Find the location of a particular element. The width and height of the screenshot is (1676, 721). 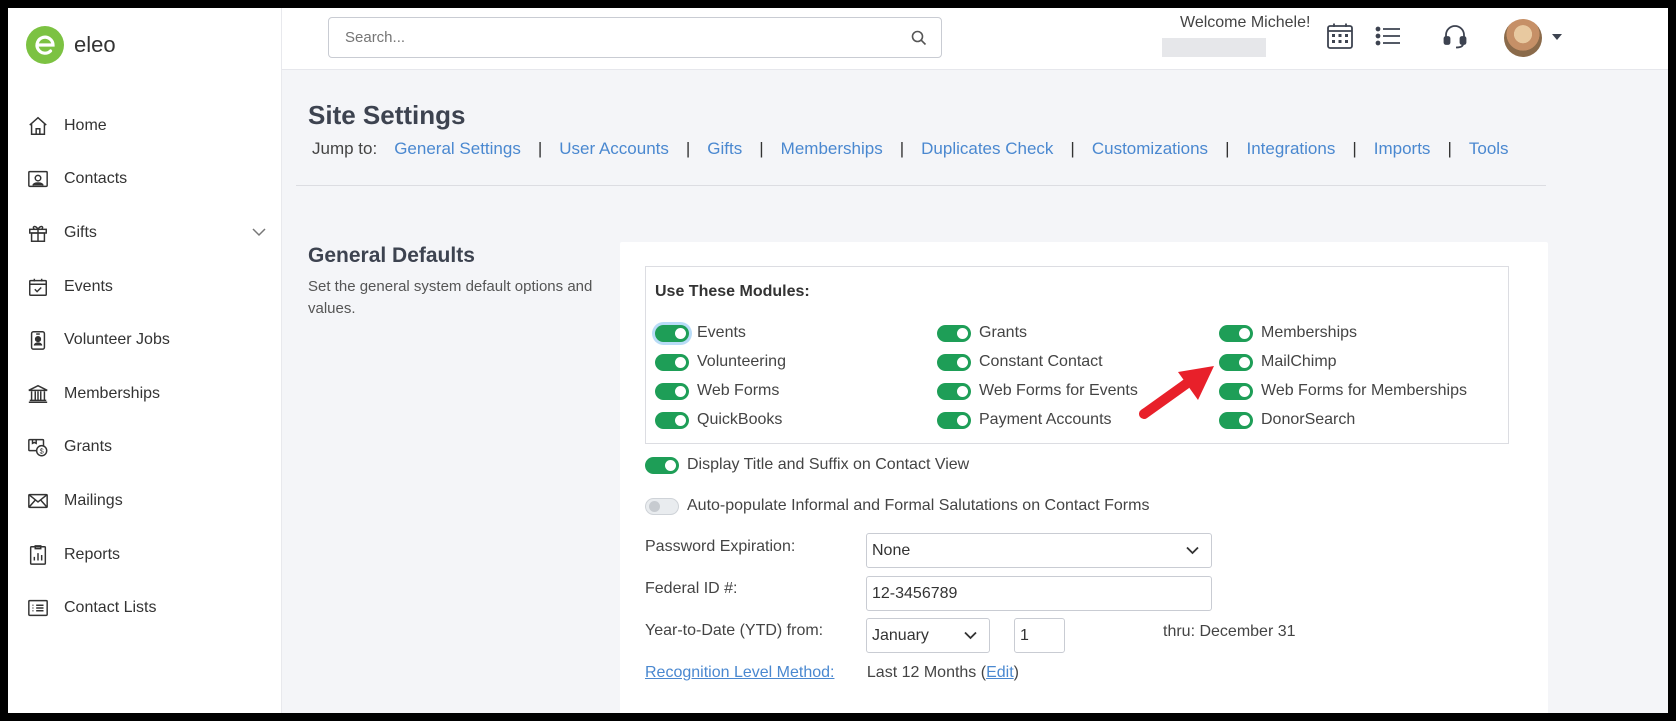

sidebar-item-label: Mailings is located at coordinates (93, 500).